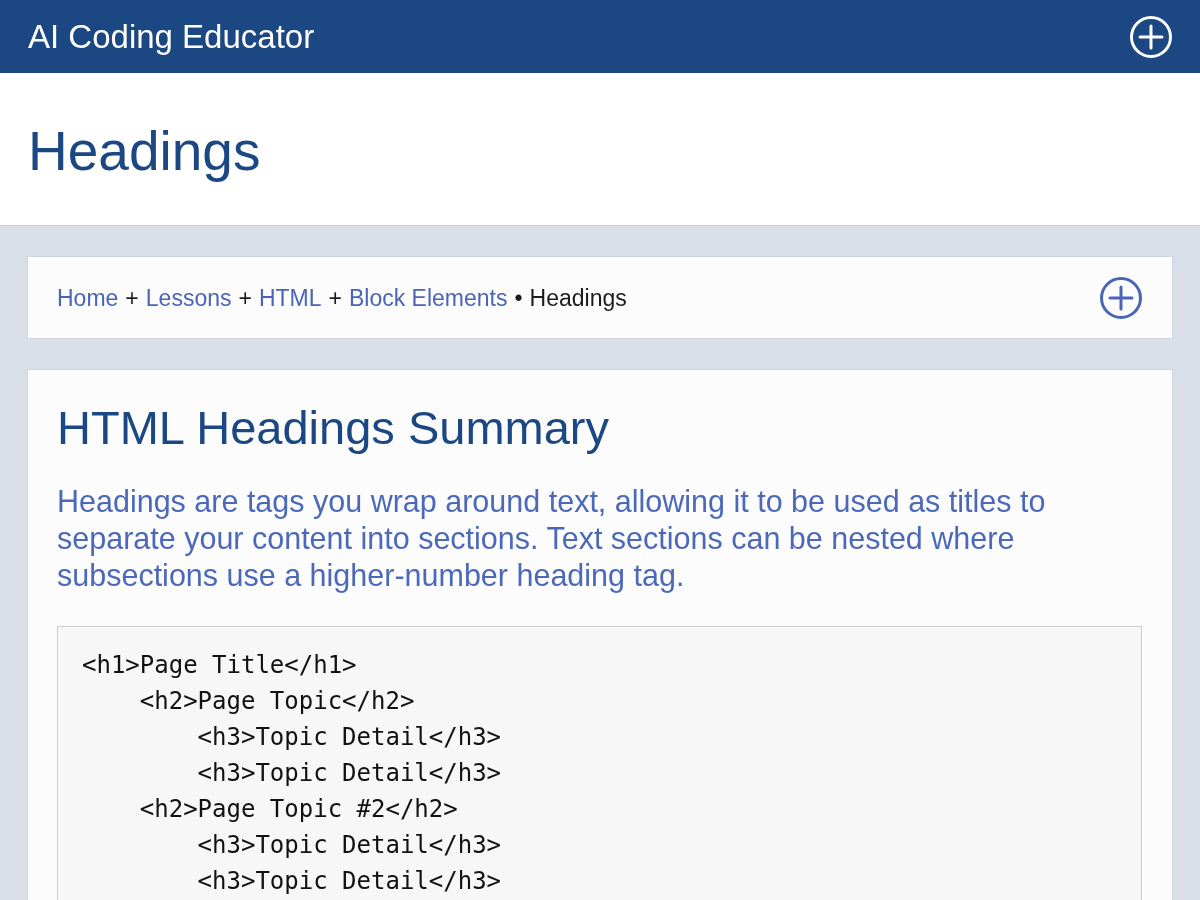 The height and width of the screenshot is (900, 1200). What do you see at coordinates (276, 701) in the screenshot?
I see `code-line: <h2>Page Topic</h2>` at bounding box center [276, 701].